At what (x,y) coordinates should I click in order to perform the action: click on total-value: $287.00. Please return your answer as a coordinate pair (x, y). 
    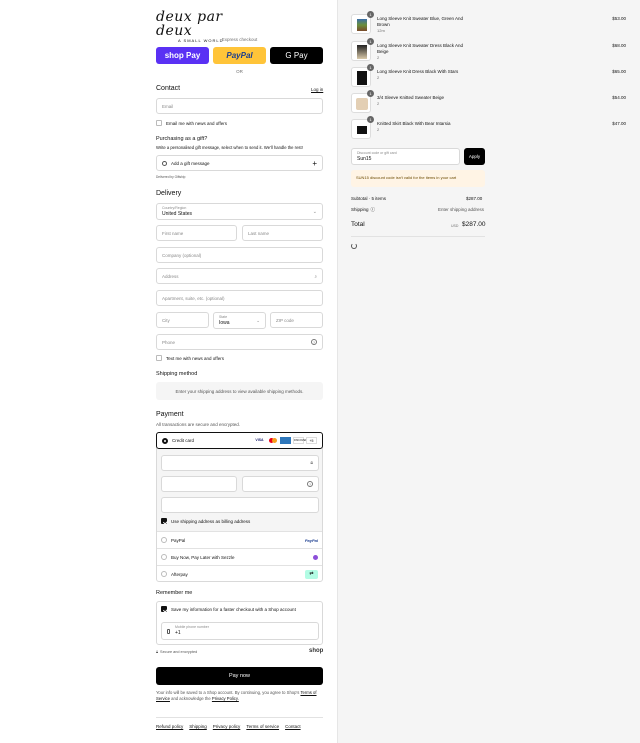
    Looking at the image, I should click on (474, 224).